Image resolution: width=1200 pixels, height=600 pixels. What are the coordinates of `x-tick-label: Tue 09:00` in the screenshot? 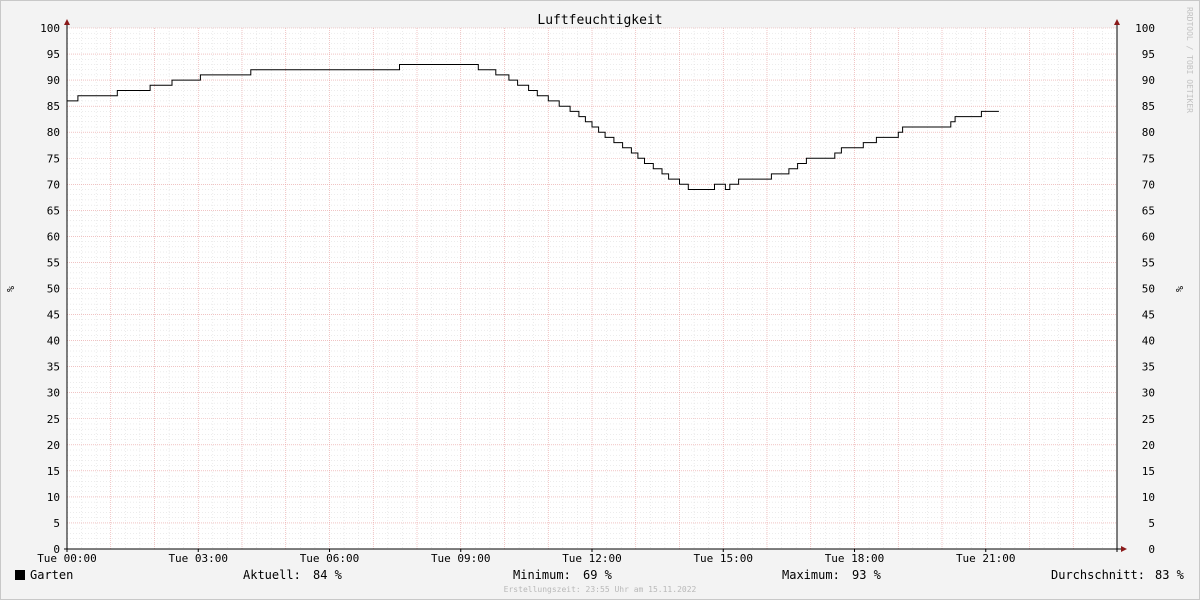 It's located at (461, 558).